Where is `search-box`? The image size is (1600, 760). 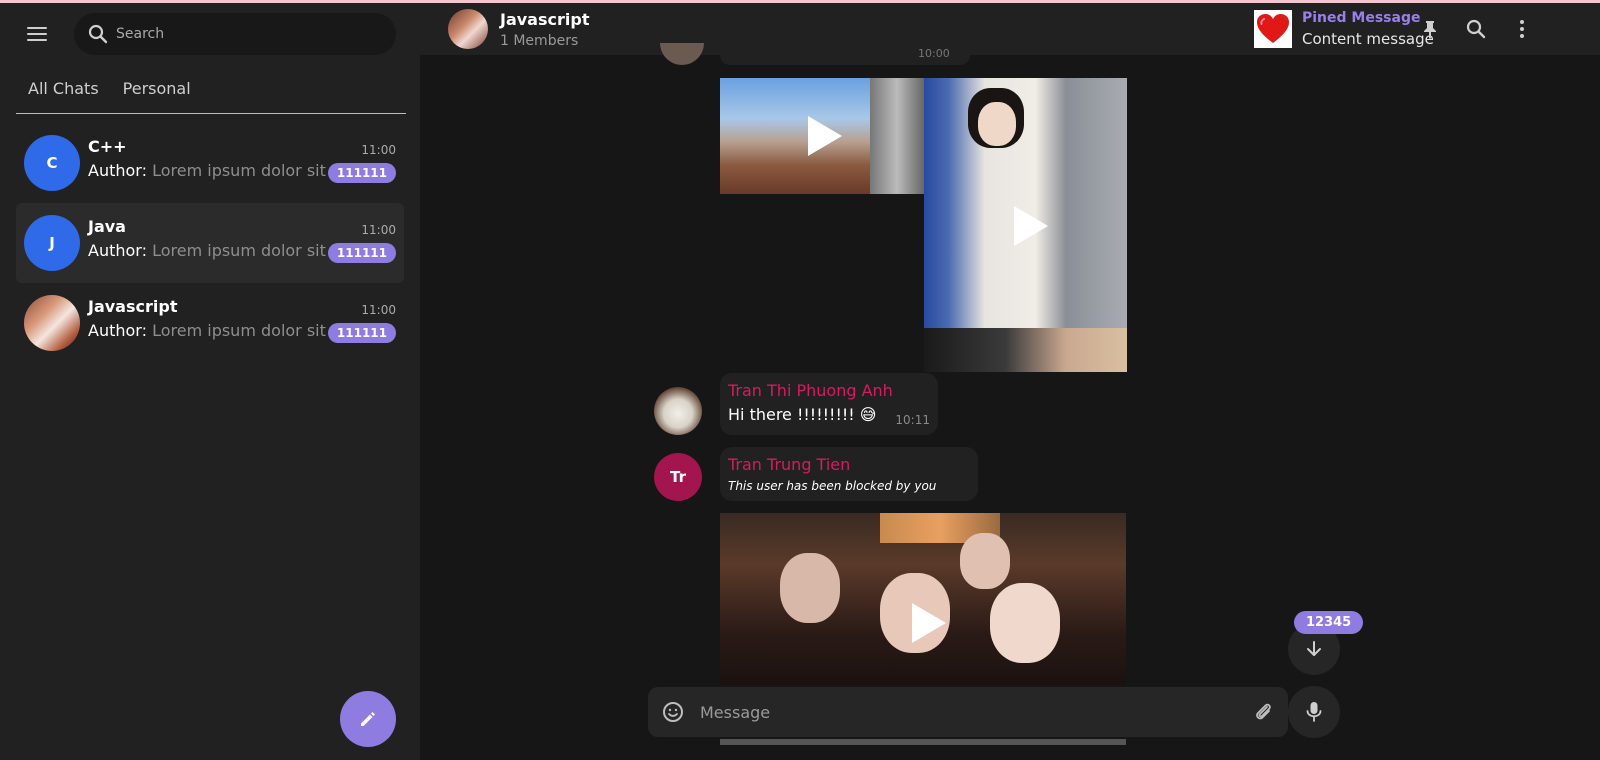
search-box is located at coordinates (235, 34).